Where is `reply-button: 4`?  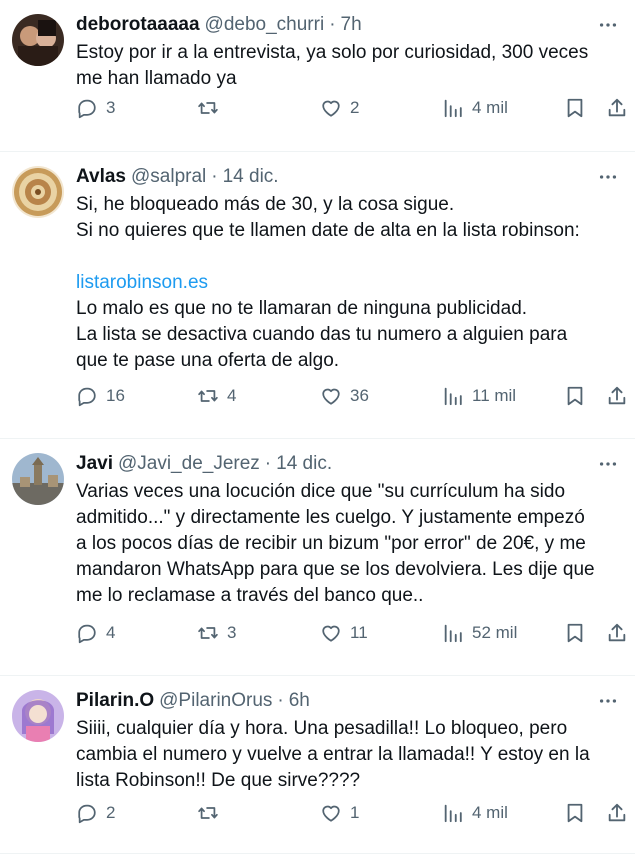 reply-button: 4 is located at coordinates (95, 633).